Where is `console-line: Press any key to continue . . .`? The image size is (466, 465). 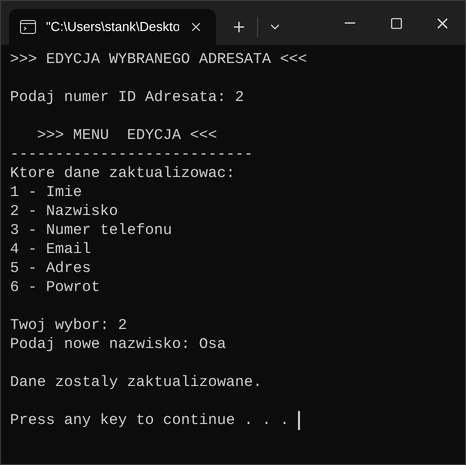 console-line: Press any key to continue . . . is located at coordinates (150, 420).